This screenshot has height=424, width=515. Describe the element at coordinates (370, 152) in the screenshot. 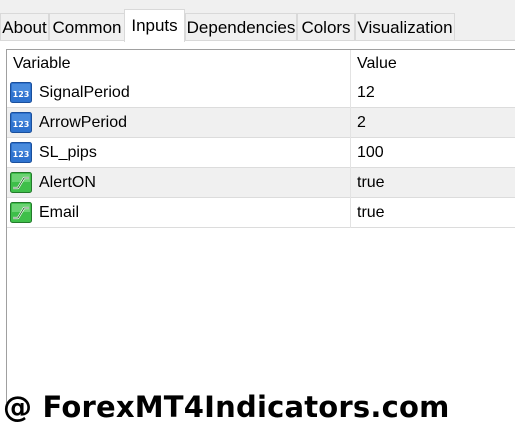

I see `variable-value: 100` at that location.